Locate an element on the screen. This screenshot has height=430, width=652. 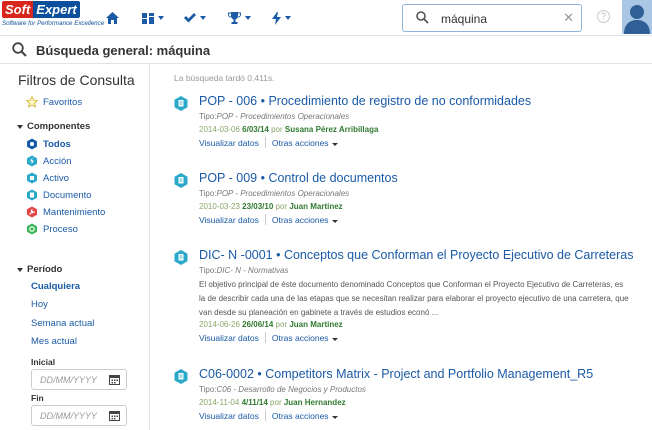
star-icon is located at coordinates (32, 102).